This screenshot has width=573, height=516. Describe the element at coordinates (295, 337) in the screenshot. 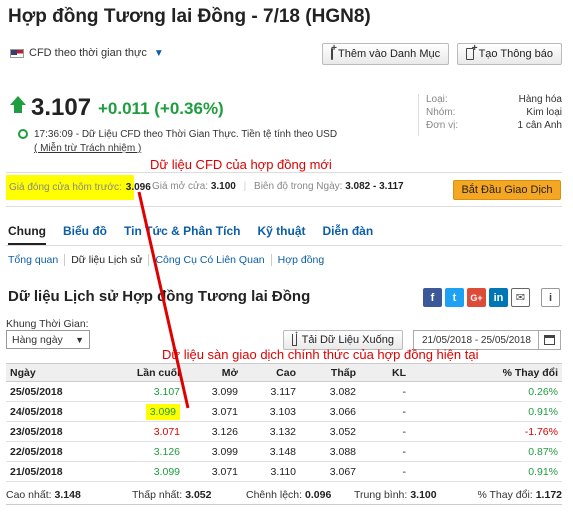

I see `download-icon` at that location.